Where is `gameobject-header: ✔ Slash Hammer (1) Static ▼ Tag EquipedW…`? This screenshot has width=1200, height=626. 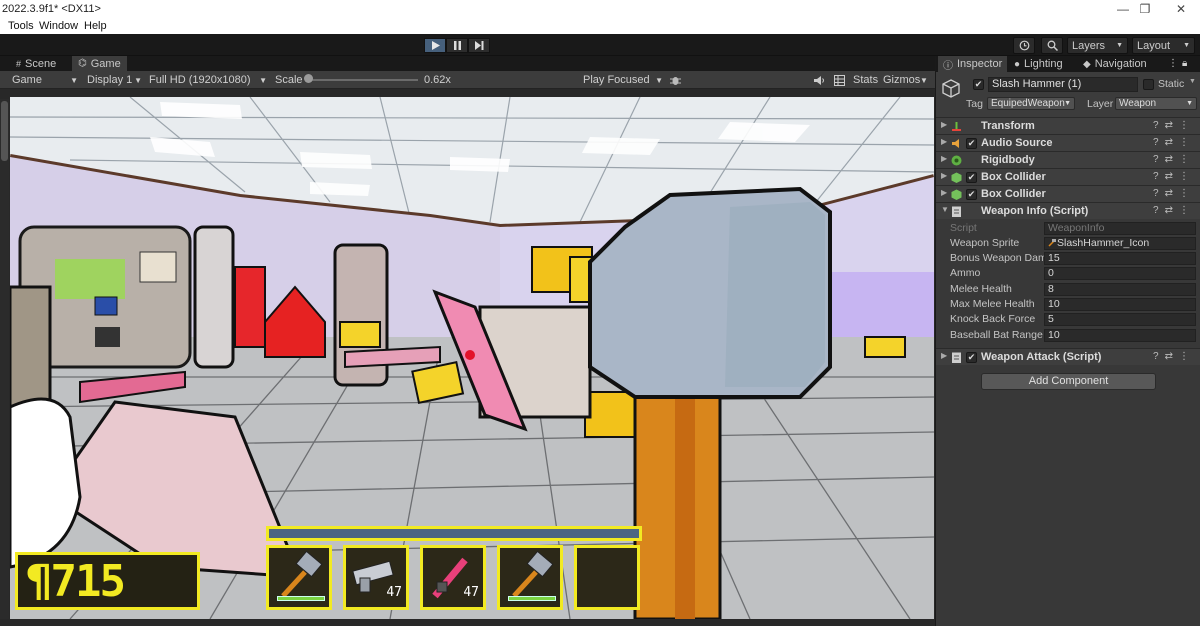
gameobject-header: ✔ Slash Hammer (1) Static ▼ Tag EquipedW… is located at coordinates (1068, 95).